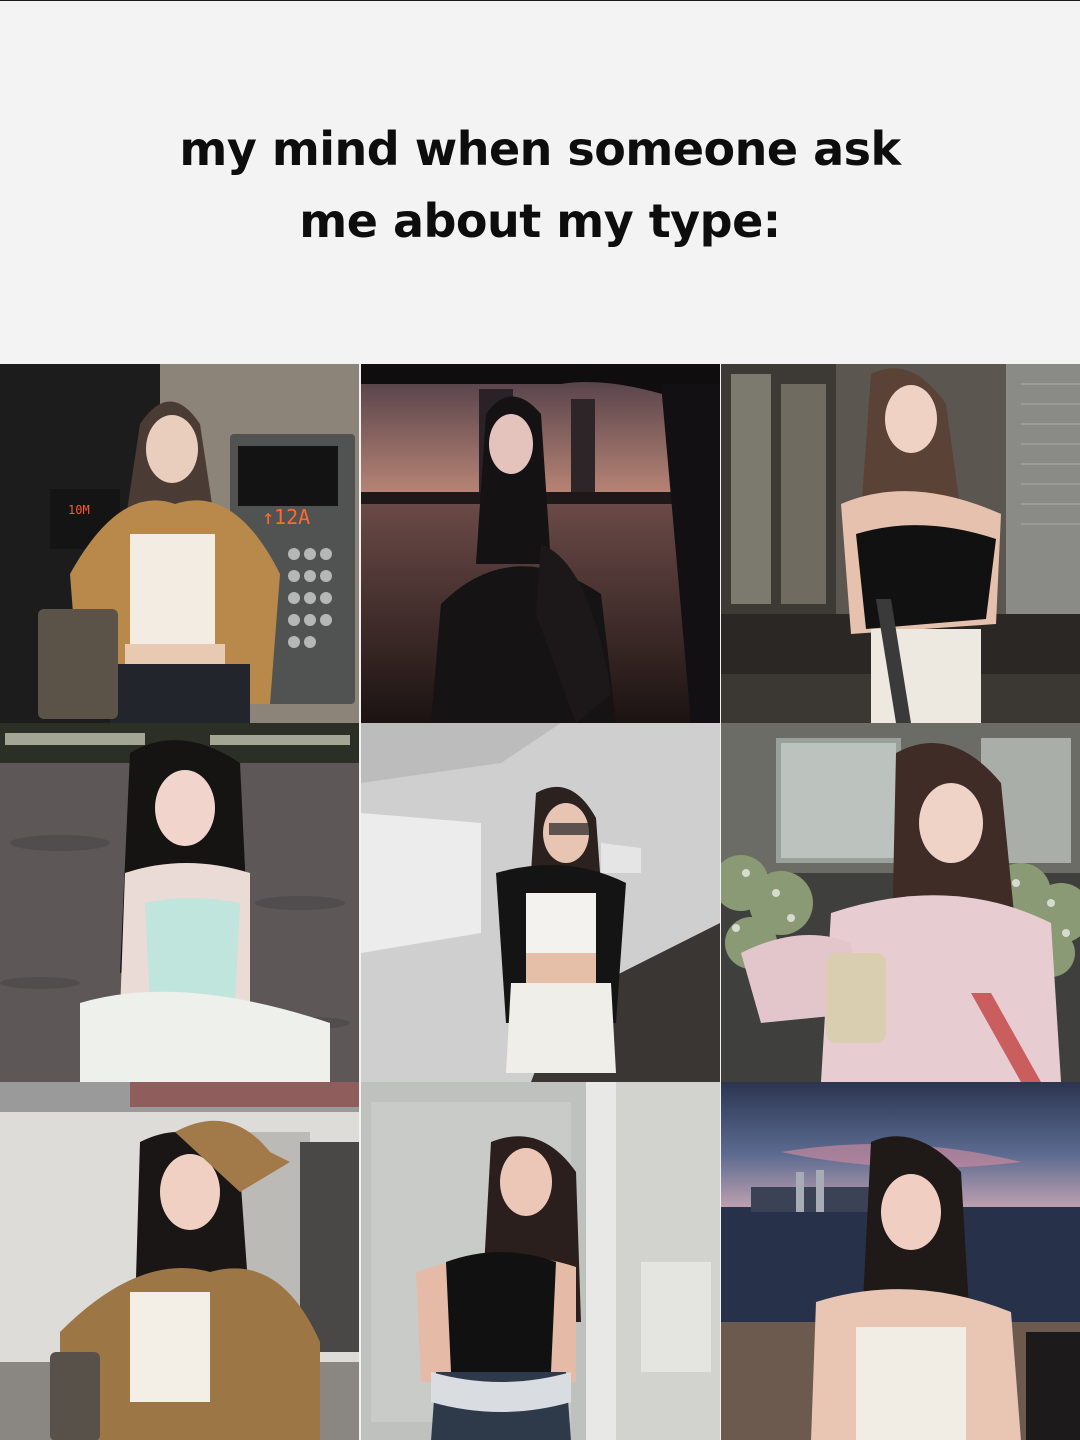 This screenshot has height=1440, width=1080. I want to click on photo-glass-doorway, so click(540, 1261).